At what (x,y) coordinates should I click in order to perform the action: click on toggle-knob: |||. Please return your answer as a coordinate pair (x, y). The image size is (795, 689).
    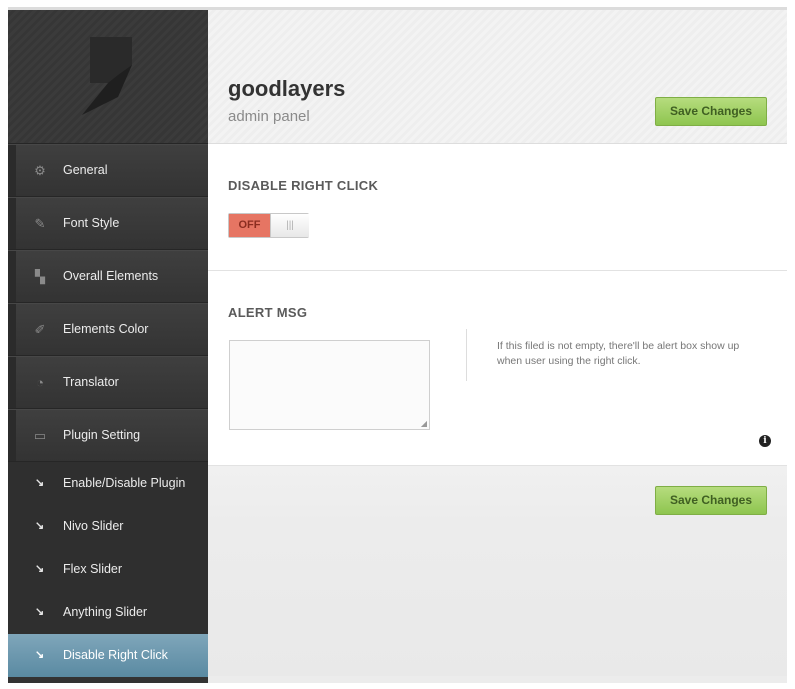
    Looking at the image, I should click on (289, 225).